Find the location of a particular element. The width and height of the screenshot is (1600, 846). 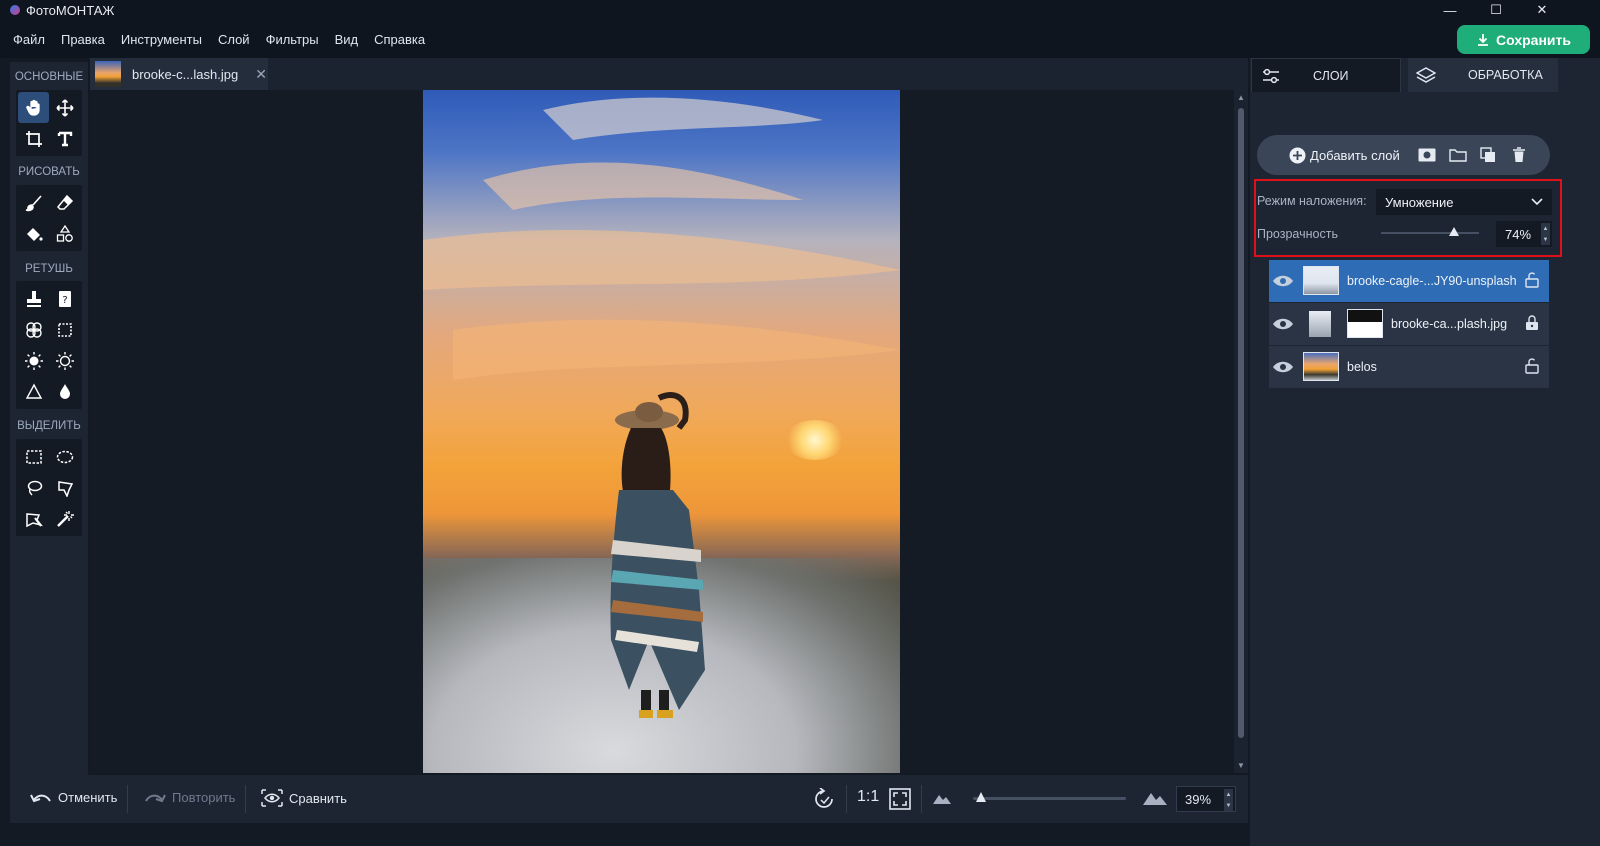

menu-view: Вид is located at coordinates (347, 39).